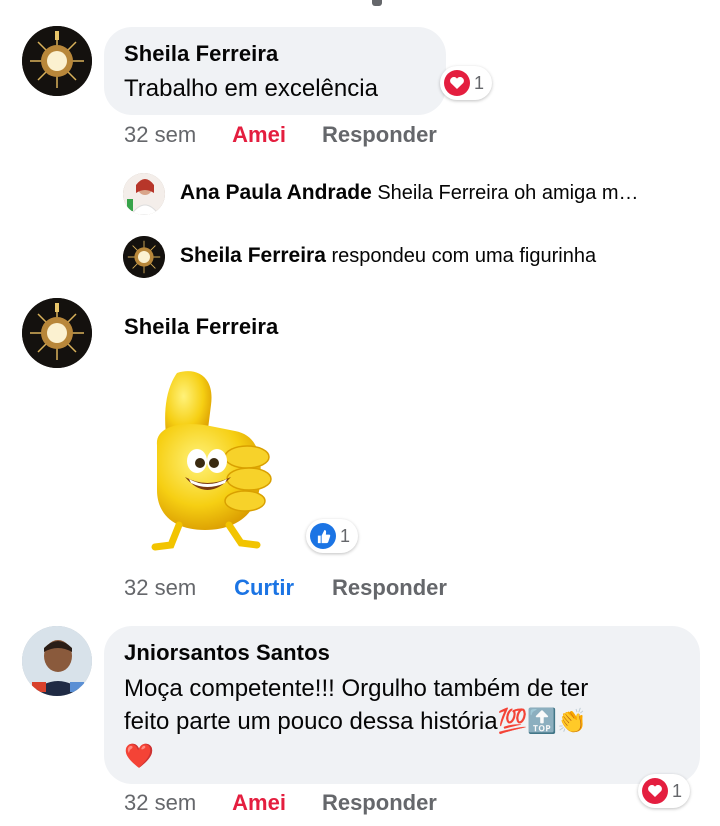 Image resolution: width=720 pixels, height=826 pixels. Describe the element at coordinates (251, 88) in the screenshot. I see `comment-text: Trabalho em excelência` at that location.